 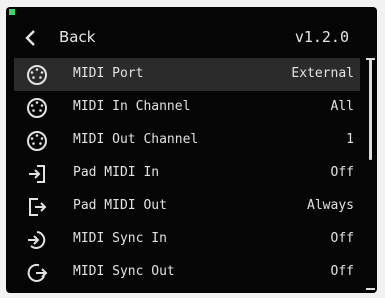 What do you see at coordinates (370, 109) in the screenshot?
I see `scrollbar-thumb` at bounding box center [370, 109].